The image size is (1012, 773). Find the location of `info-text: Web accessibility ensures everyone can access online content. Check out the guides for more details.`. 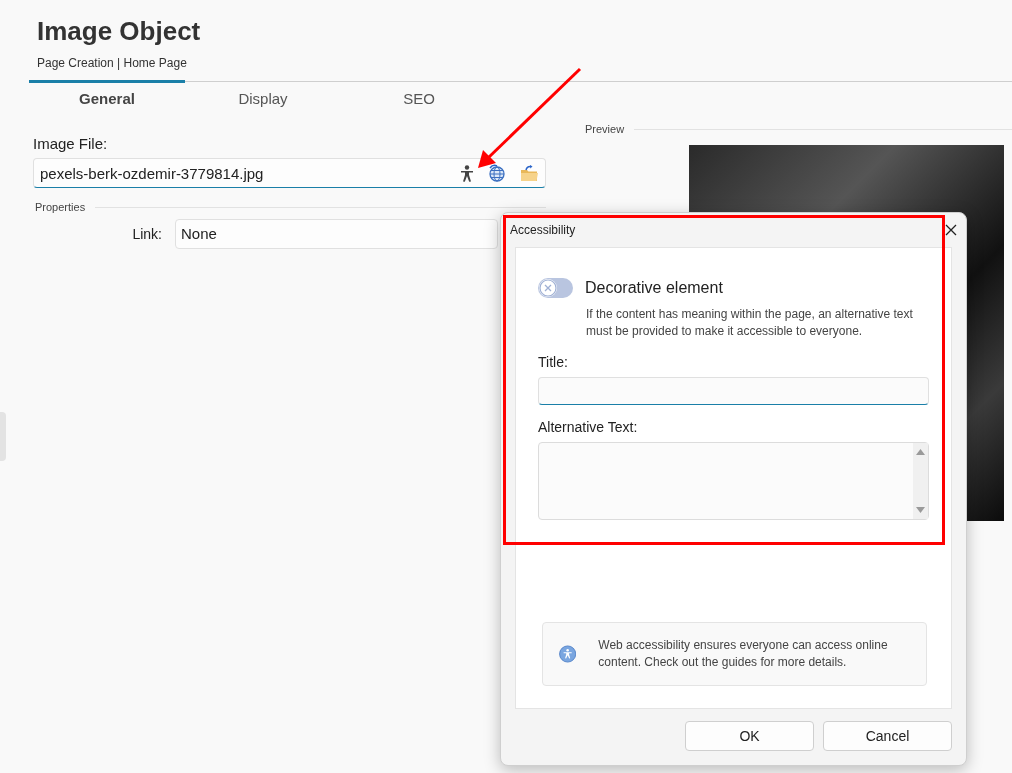

info-text: Web accessibility ensures everyone can access online content. Check out the guides for more details. is located at coordinates (743, 654).